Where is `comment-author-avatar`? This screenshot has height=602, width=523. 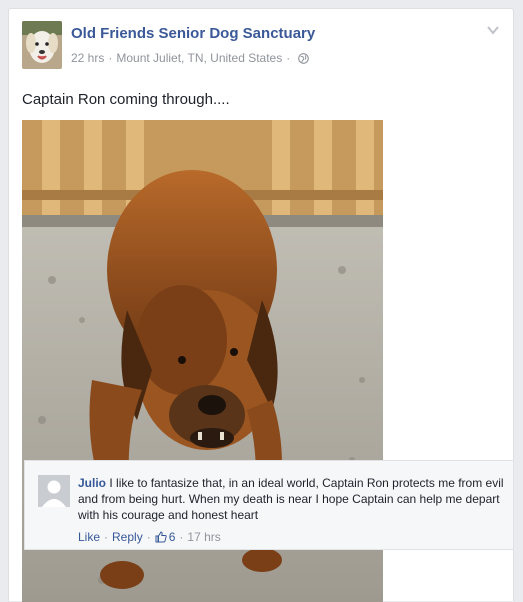
comment-author-avatar is located at coordinates (54, 491).